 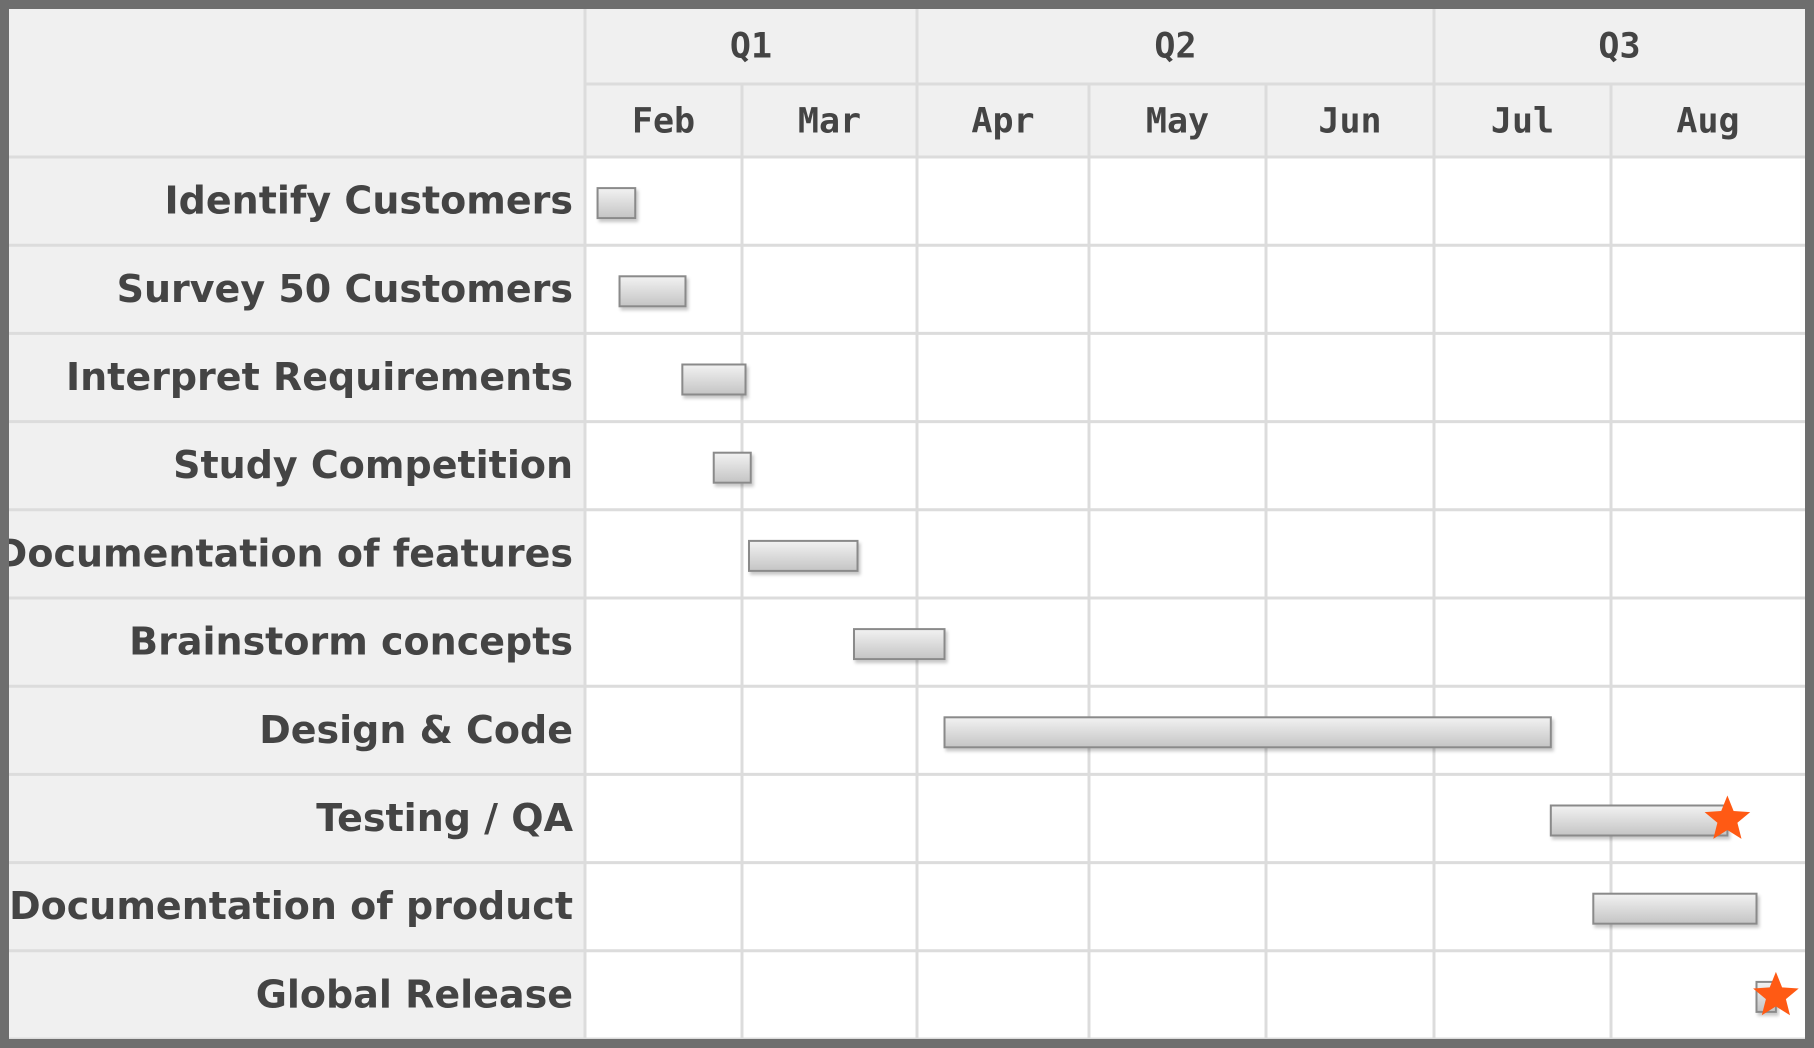 What do you see at coordinates (1619, 47) in the screenshot?
I see `quarter-label: Q3` at bounding box center [1619, 47].